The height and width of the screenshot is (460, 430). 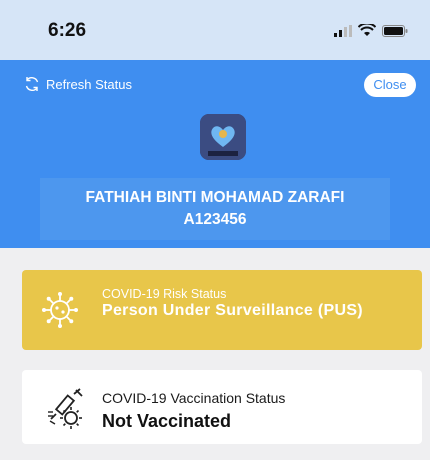 What do you see at coordinates (390, 85) in the screenshot?
I see `close-button: Close` at bounding box center [390, 85].